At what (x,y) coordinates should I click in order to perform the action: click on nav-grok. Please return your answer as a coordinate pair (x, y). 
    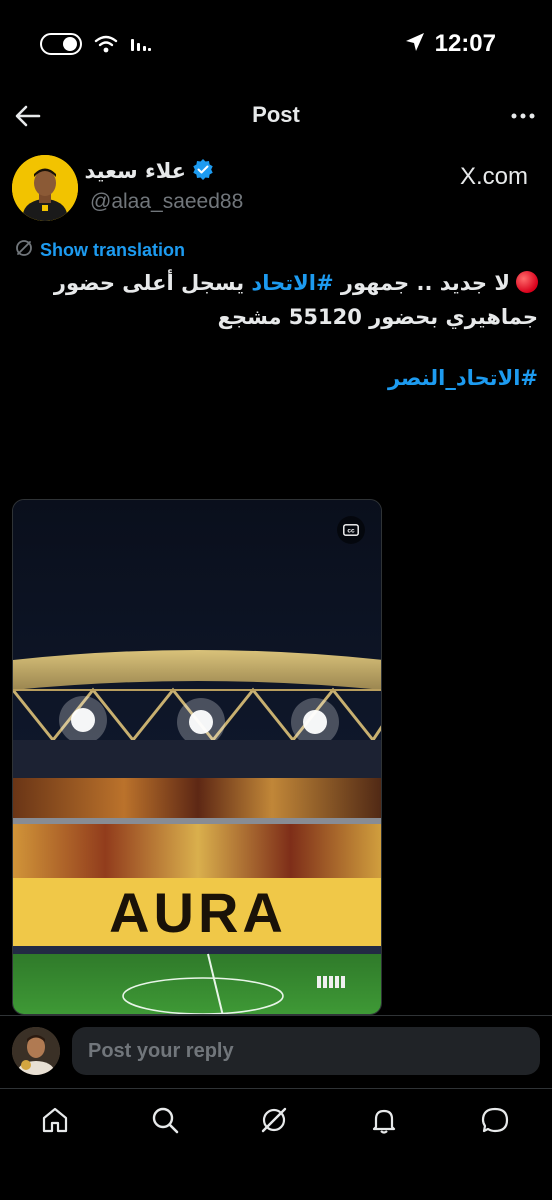
    Looking at the image, I should click on (274, 1120).